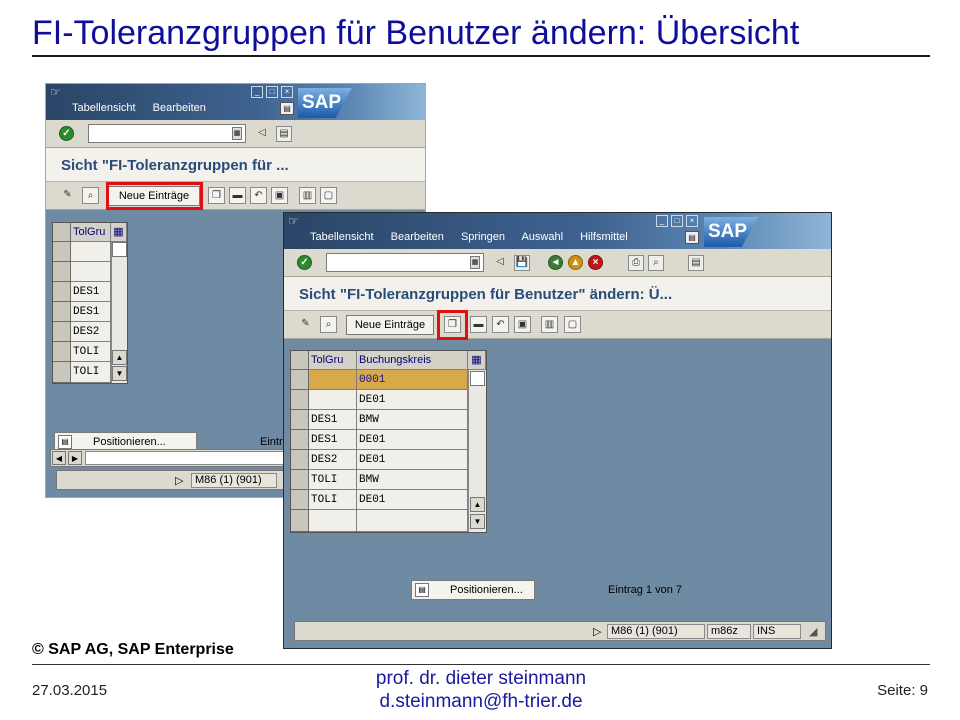 Image resolution: width=960 pixels, height=720 pixels. I want to click on scroll-right-icon: ▶, so click(75, 458).